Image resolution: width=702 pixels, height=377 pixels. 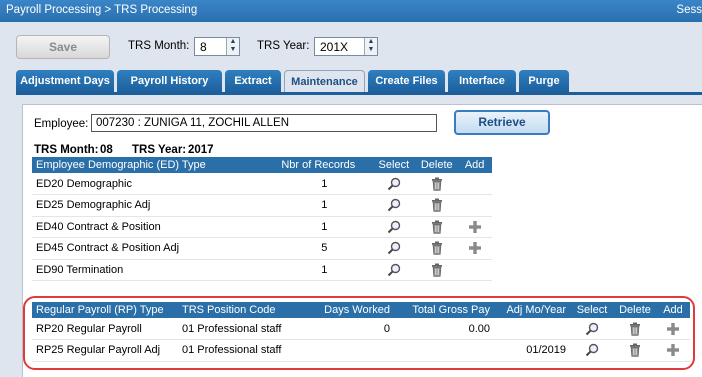 I want to click on col-add: Add, so click(x=474, y=165).